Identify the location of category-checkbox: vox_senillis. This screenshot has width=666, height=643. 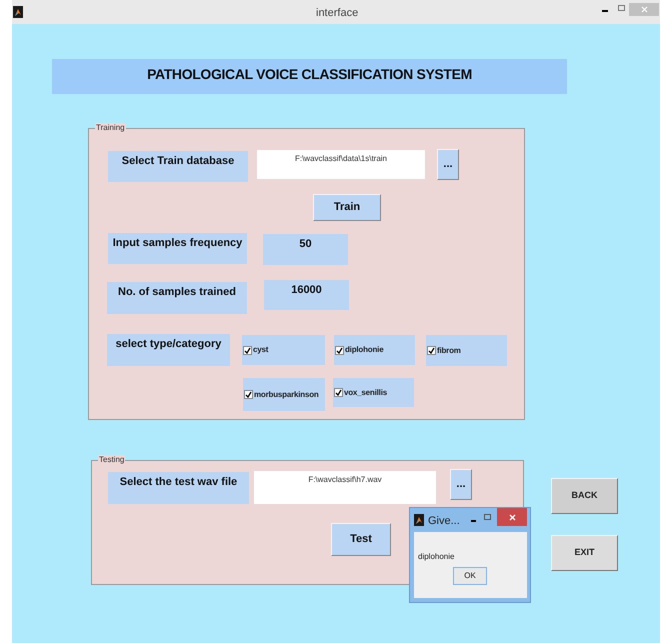
(373, 392).